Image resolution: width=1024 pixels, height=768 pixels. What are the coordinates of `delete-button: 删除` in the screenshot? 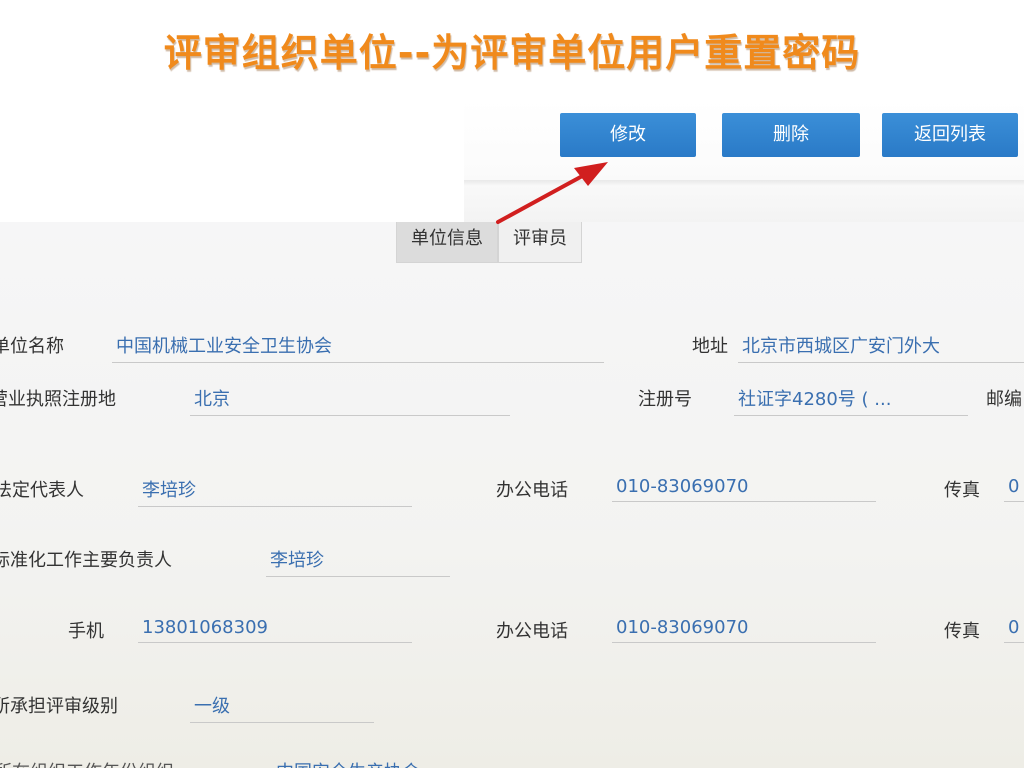 It's located at (791, 135).